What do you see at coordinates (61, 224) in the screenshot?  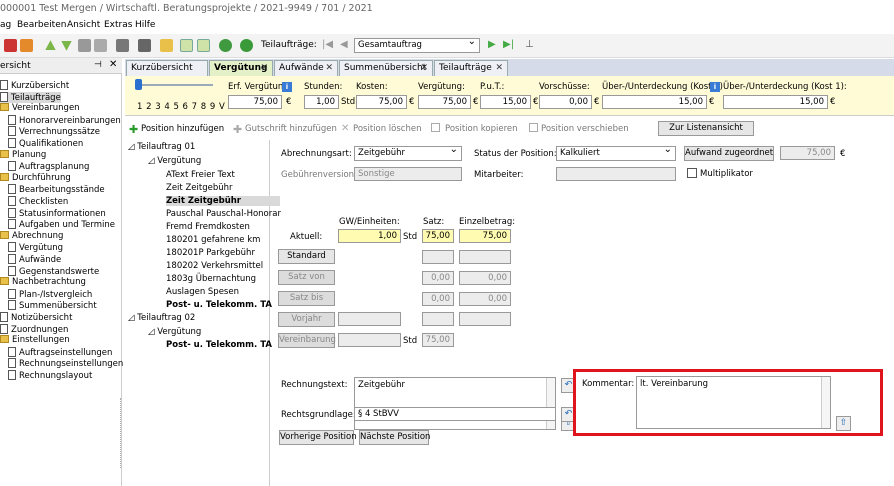 I see `nav-item: Aufgaben und Termine` at bounding box center [61, 224].